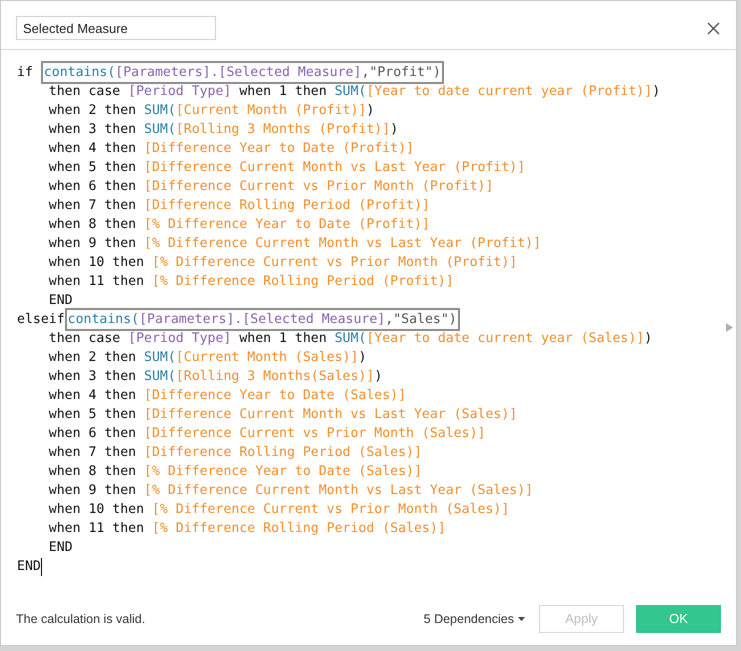 This screenshot has height=651, width=741. I want to click on caret-icon, so click(521, 619).